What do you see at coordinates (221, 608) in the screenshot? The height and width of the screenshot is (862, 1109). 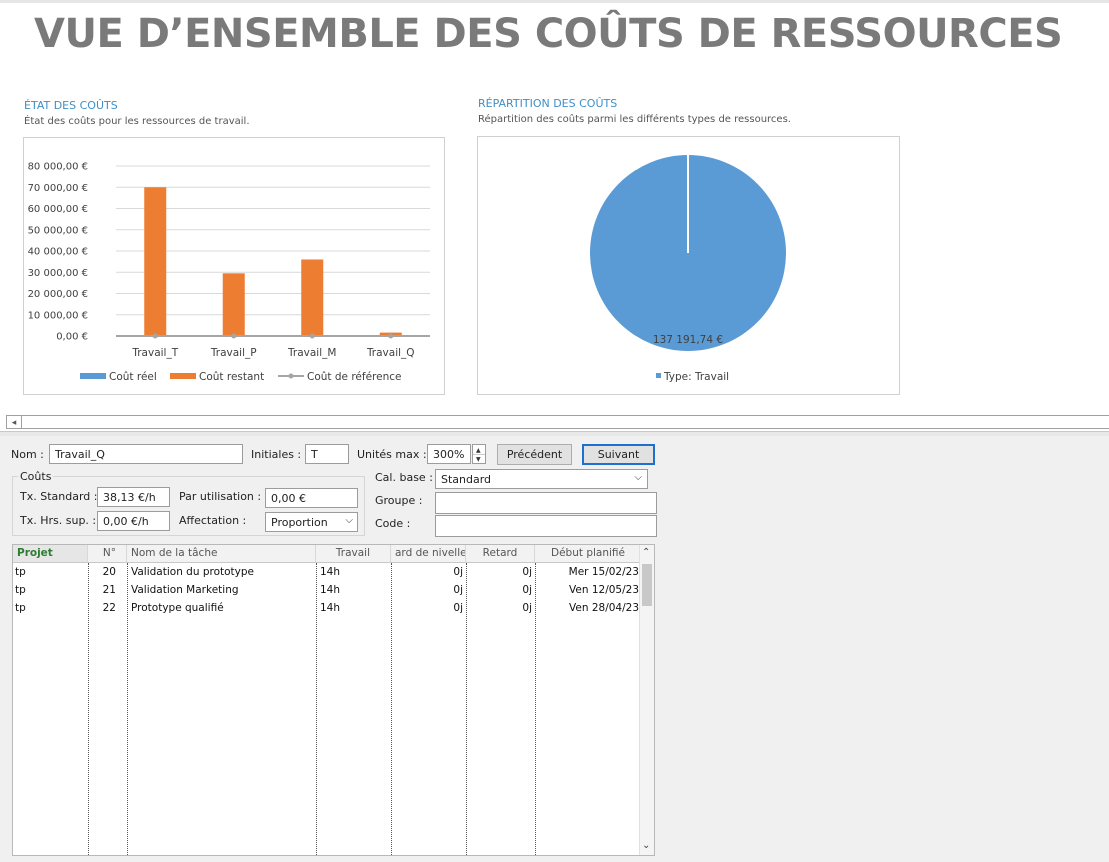 I see `table-cell: Prototype qualifié` at bounding box center [221, 608].